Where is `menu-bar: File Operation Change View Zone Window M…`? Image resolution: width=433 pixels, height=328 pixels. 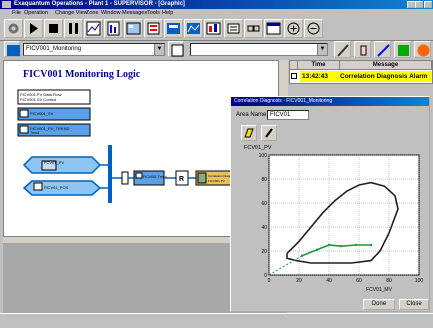
menu-bar: File Operation Change View Zone Window M… is located at coordinates (216, 13).